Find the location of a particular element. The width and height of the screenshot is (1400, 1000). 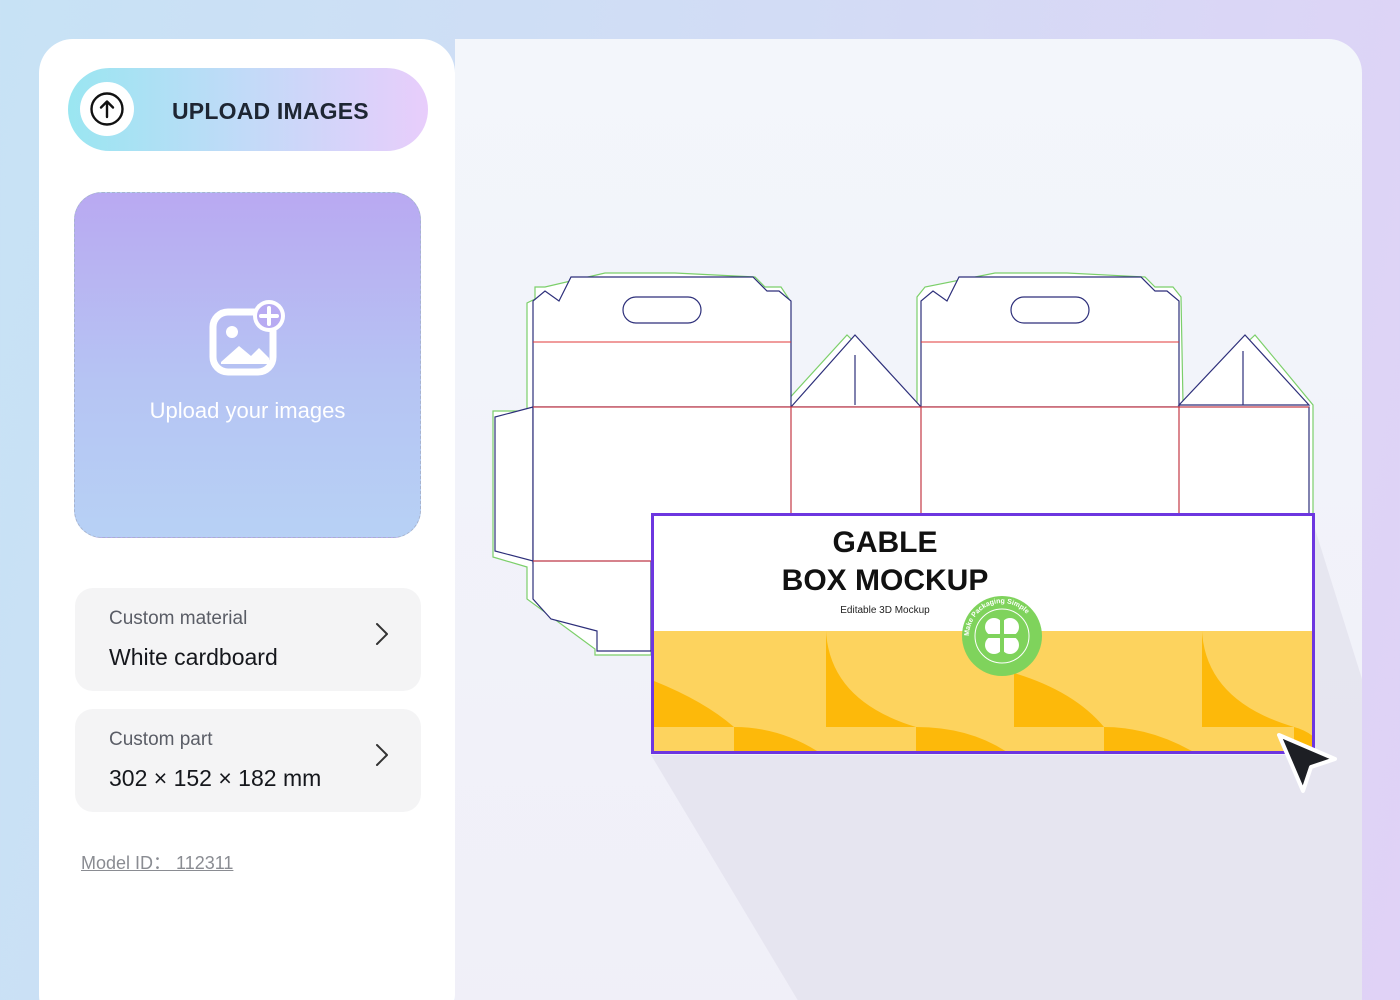

box-title-line2: BOX MOCKUP is located at coordinates (885, 580).